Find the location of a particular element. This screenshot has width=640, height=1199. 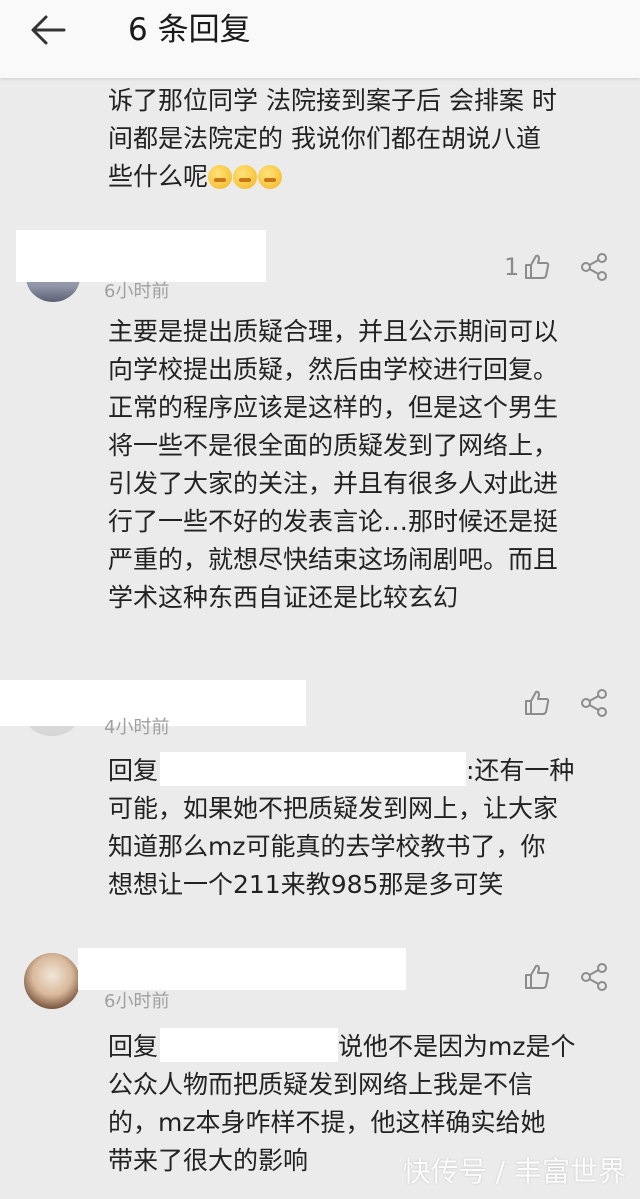

avatar is located at coordinates (52, 981).